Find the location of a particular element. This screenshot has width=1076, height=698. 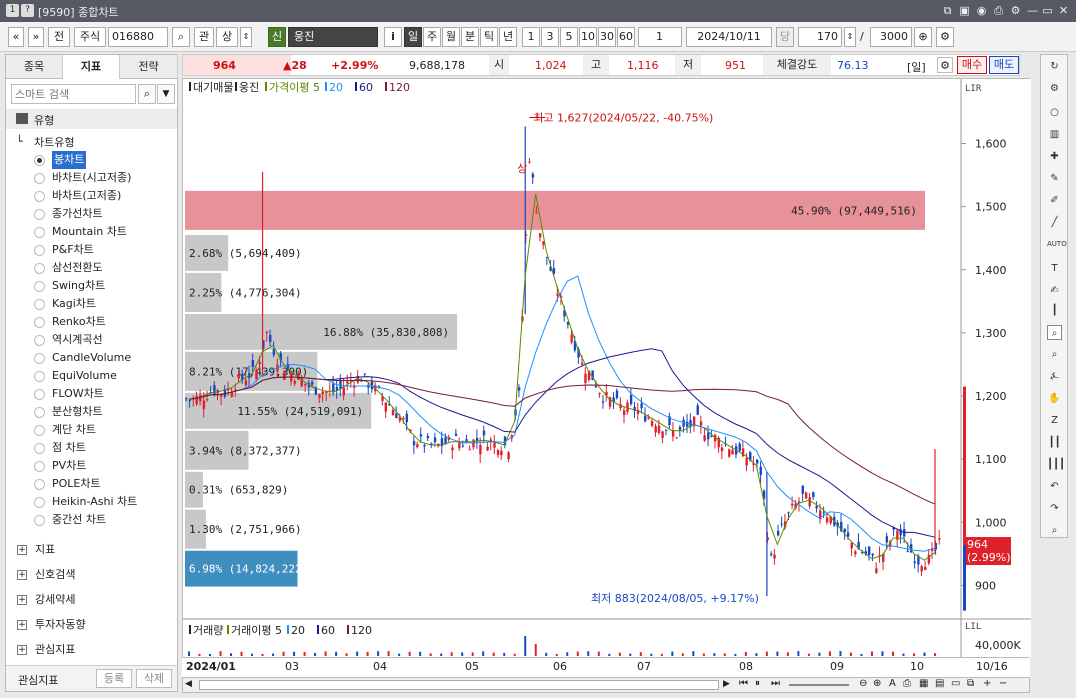

search-icon: ⌕ is located at coordinates (181, 37).